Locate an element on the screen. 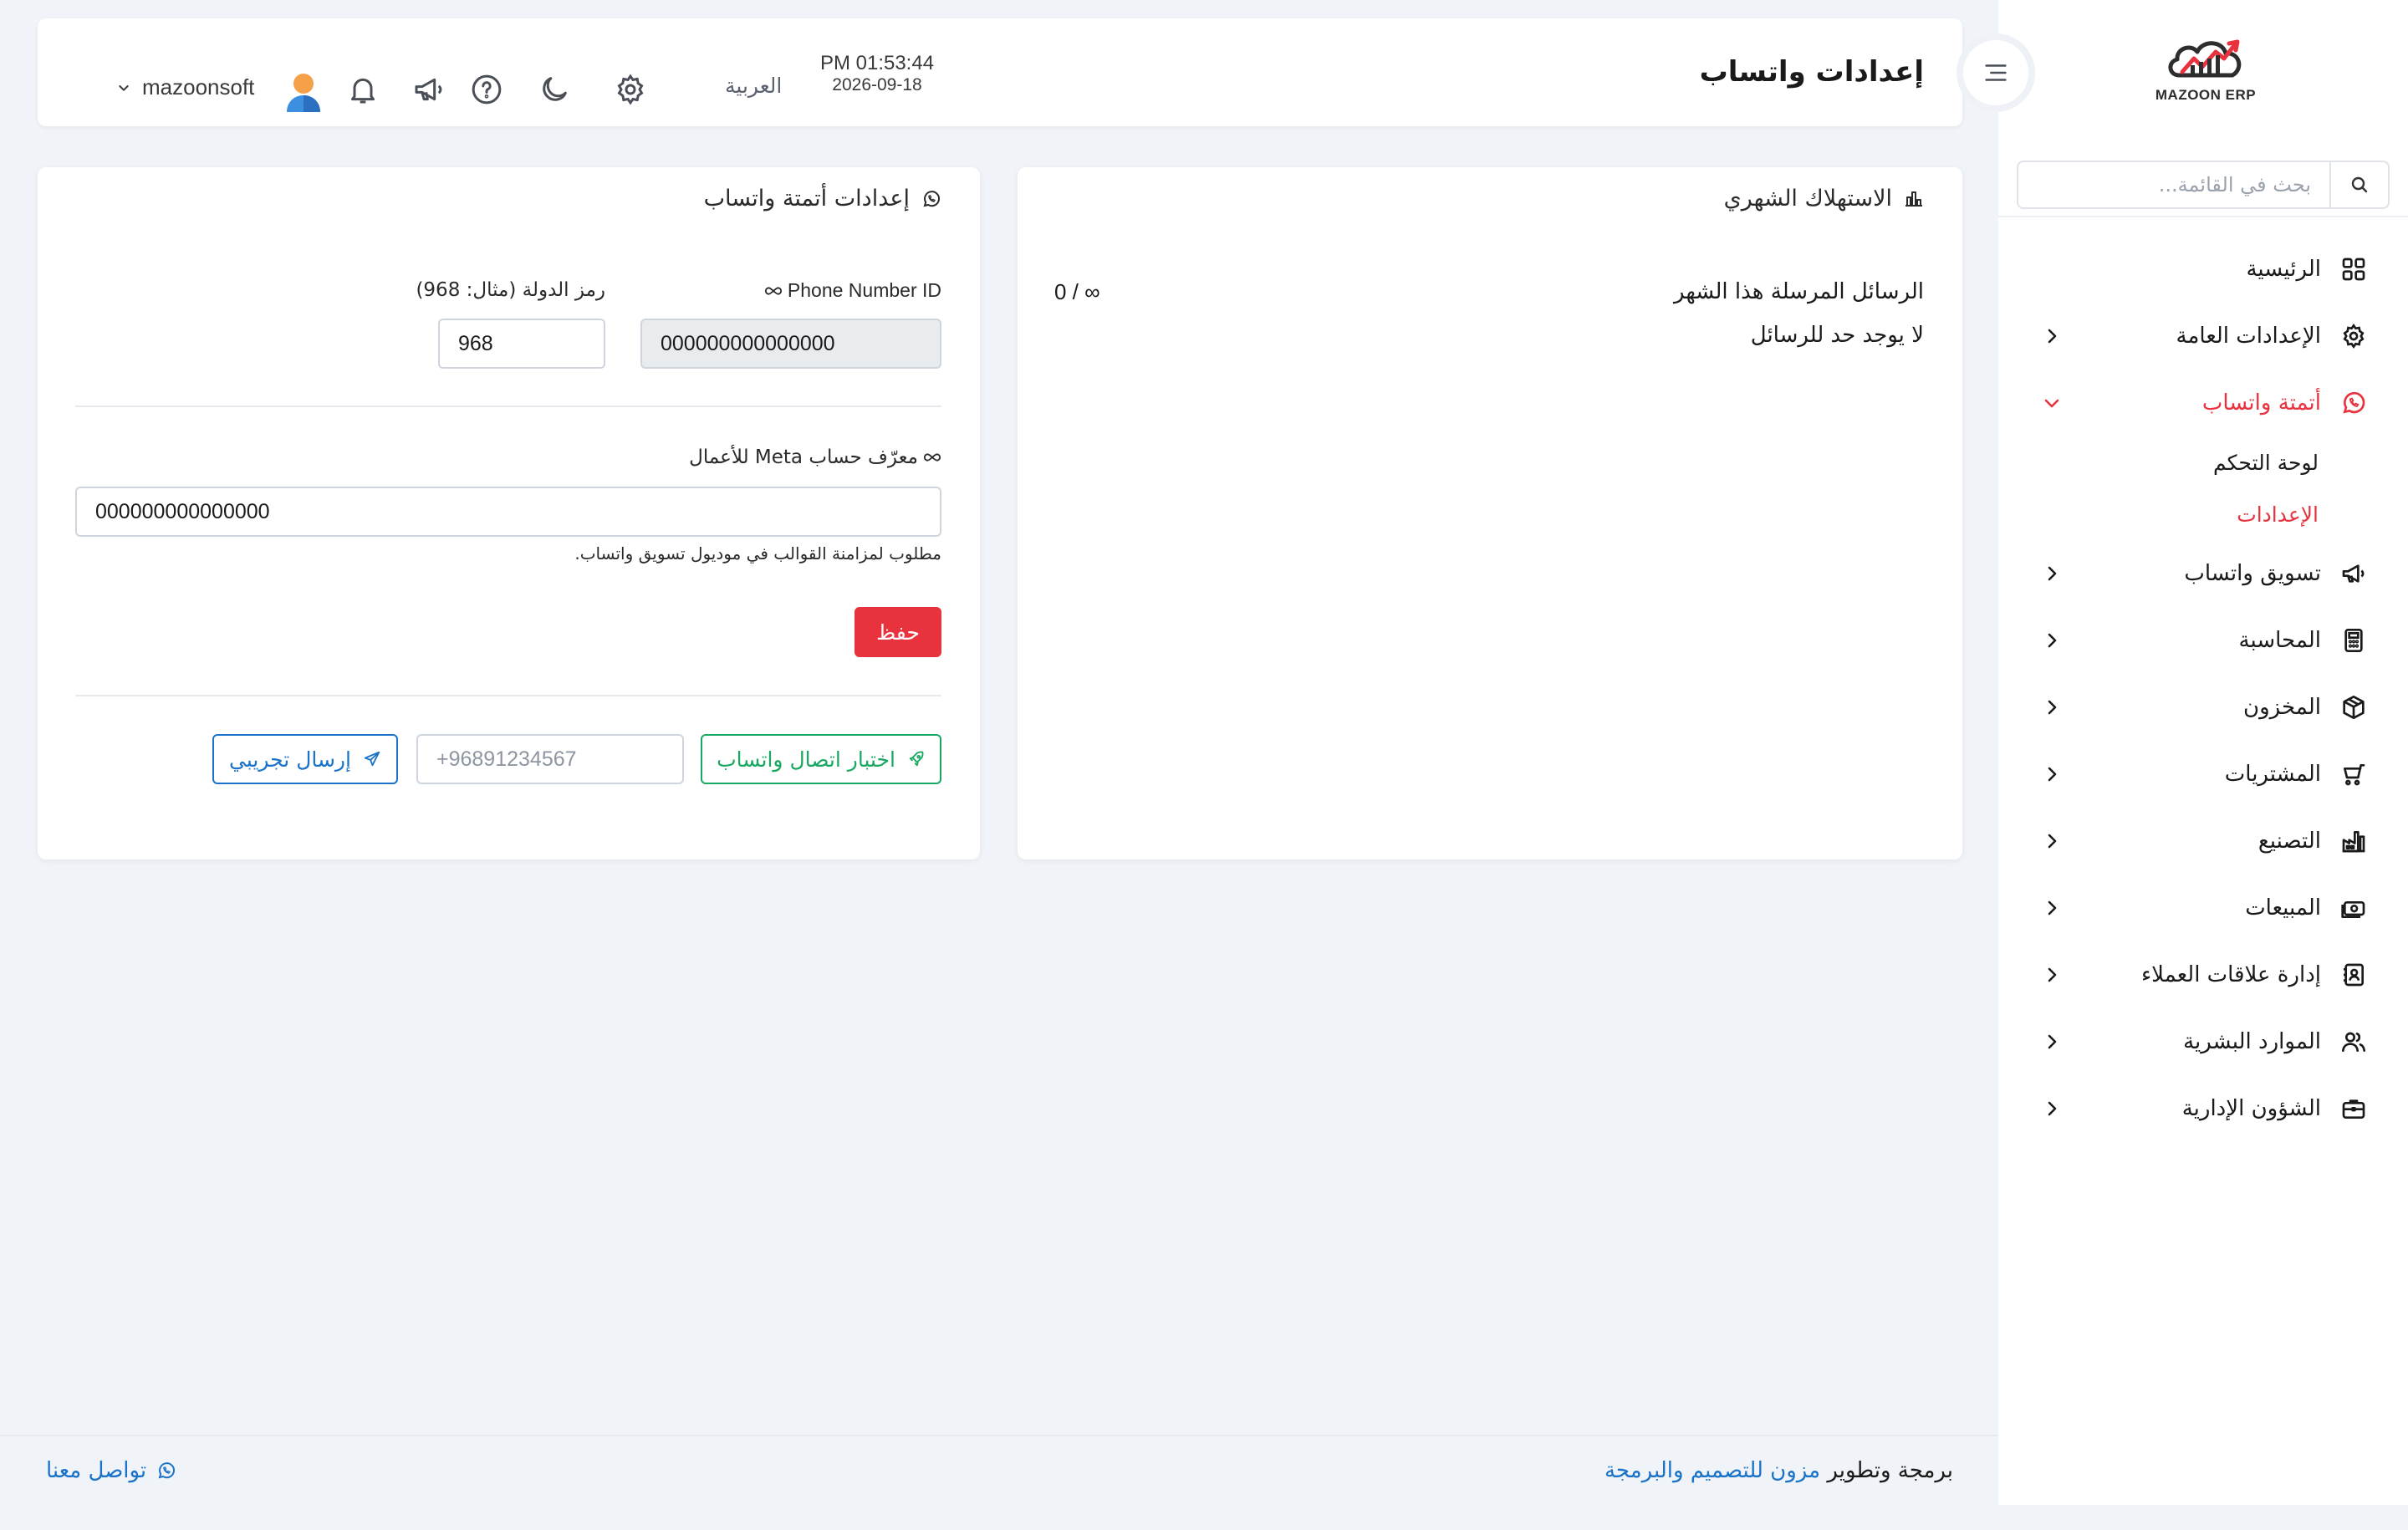  clock-time: PM 01:53:44 is located at coordinates (877, 63).